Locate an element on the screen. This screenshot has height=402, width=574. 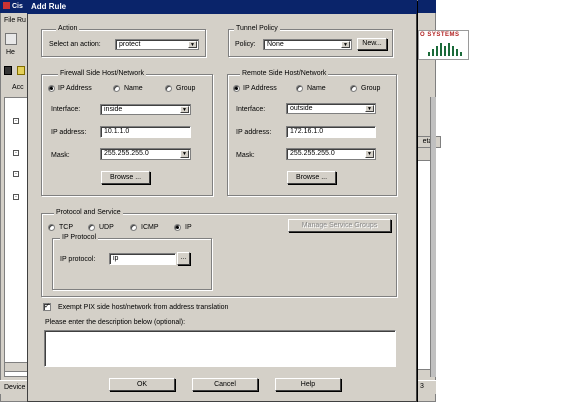
fw-ip-address-radio is located at coordinates (51, 88).